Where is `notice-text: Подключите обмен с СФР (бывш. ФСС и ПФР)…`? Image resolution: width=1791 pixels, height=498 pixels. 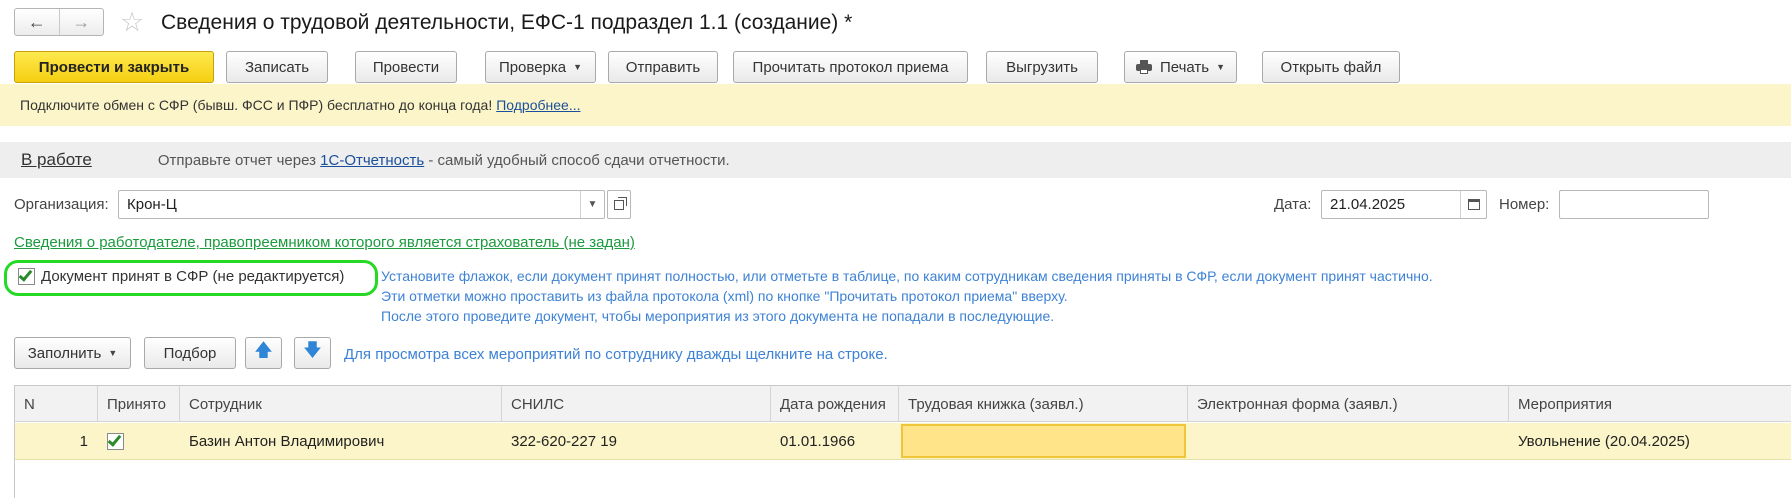 notice-text: Подключите обмен с СФР (бывш. ФСС и ПФР)… is located at coordinates (256, 105).